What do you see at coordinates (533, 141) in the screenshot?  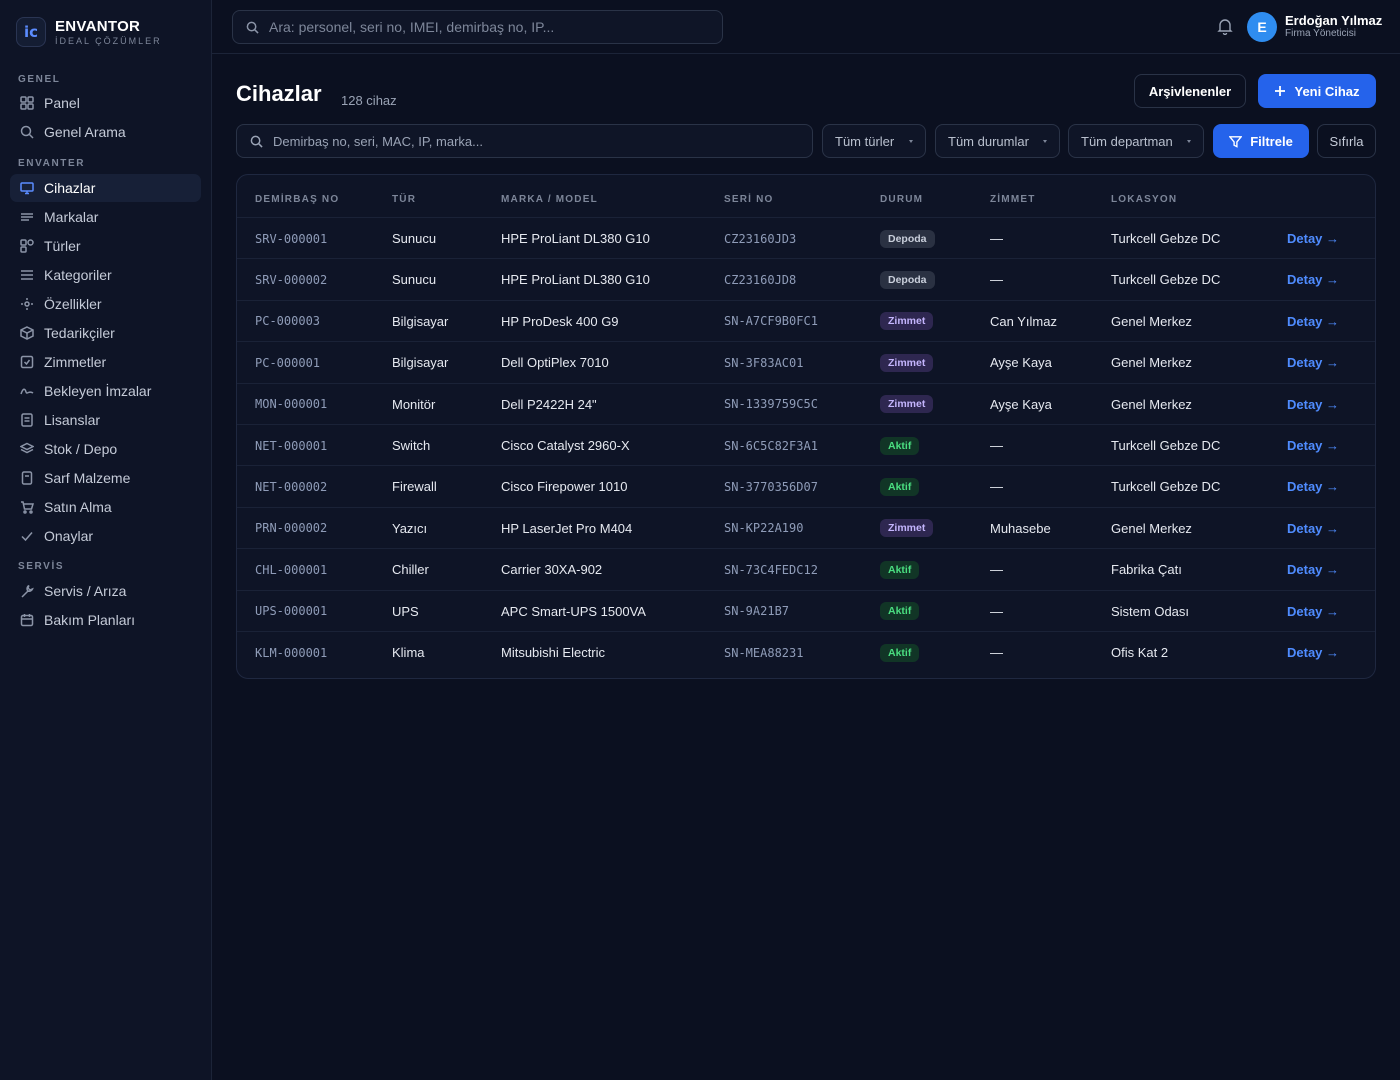 I see `device-search-input` at bounding box center [533, 141].